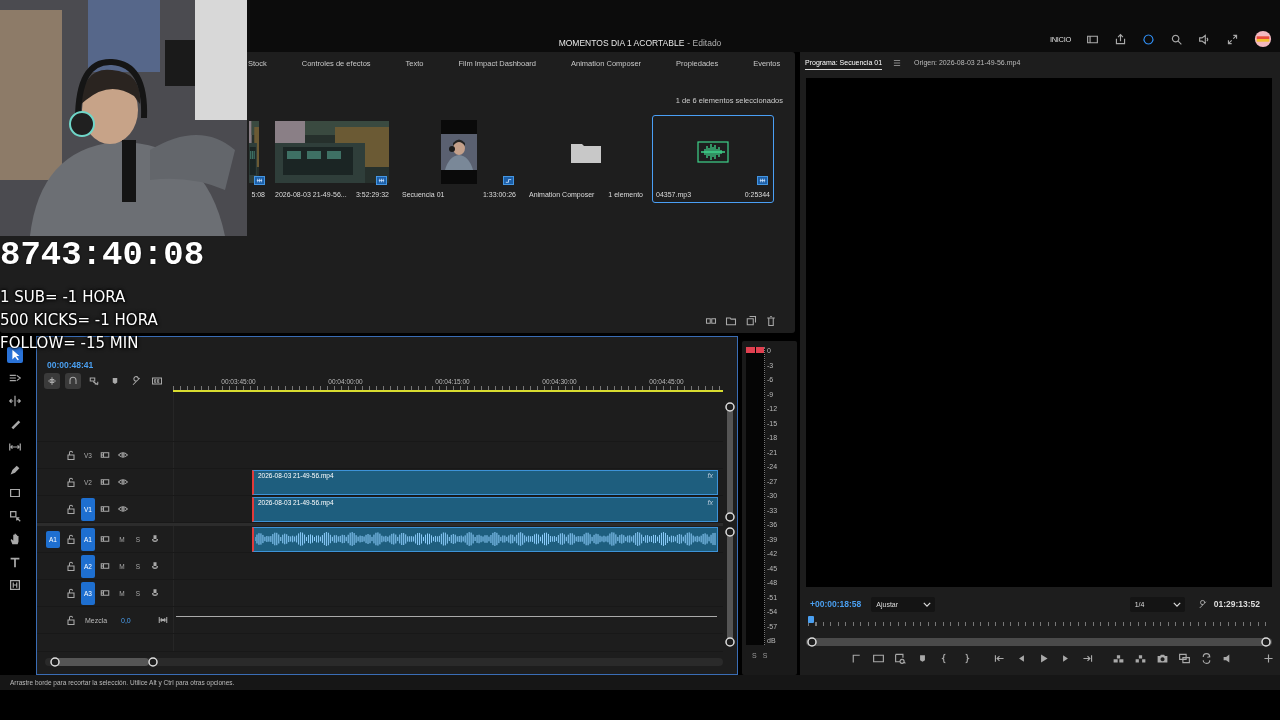  Describe the element at coordinates (485, 539) in the screenshot. I see `audio-clip` at that location.